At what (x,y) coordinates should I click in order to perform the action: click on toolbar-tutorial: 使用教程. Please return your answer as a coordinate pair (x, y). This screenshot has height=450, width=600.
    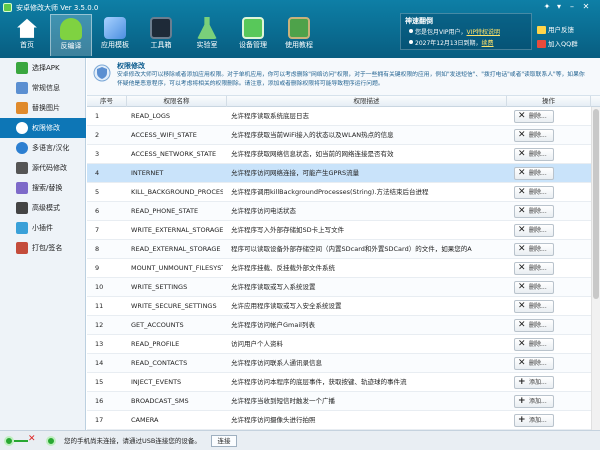
    Looking at the image, I should click on (299, 35).